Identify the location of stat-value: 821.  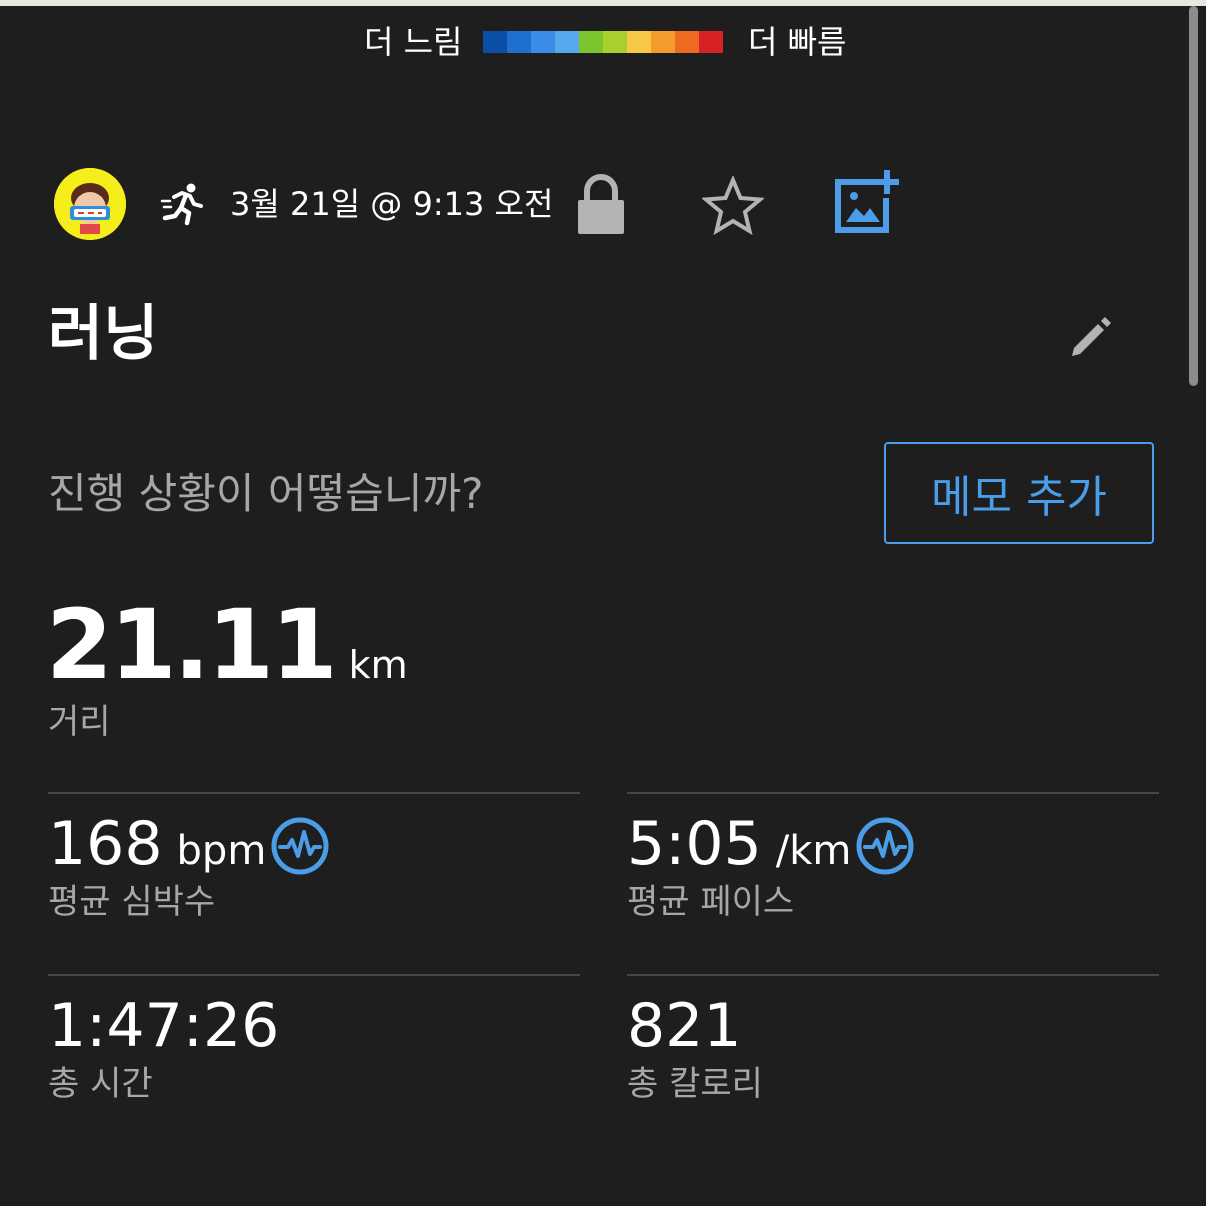
(684, 1026).